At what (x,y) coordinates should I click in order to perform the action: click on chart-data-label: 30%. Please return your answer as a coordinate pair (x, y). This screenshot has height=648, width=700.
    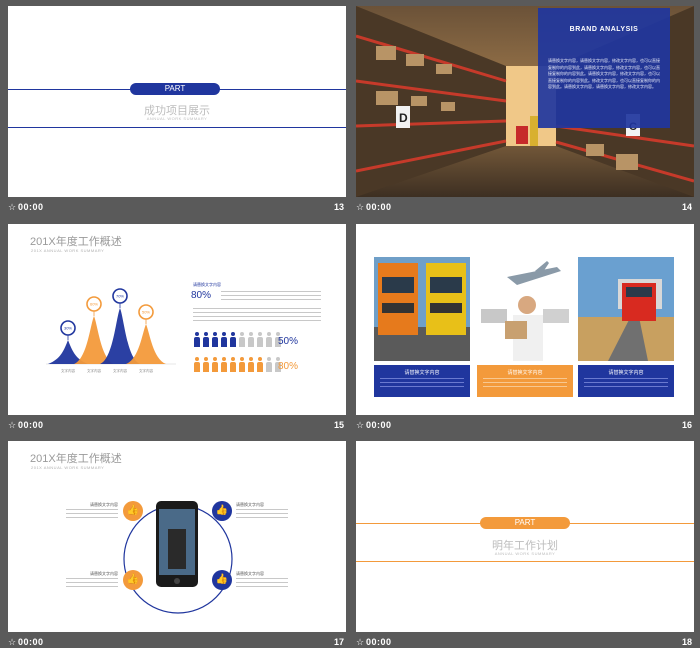
    Looking at the image, I should click on (68, 328).